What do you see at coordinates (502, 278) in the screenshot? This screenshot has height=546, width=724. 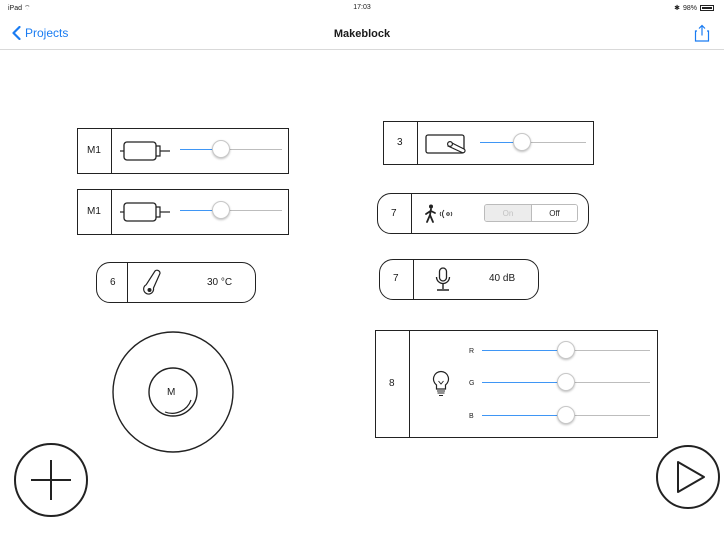 I see `sound-reading: 40 dB` at bounding box center [502, 278].